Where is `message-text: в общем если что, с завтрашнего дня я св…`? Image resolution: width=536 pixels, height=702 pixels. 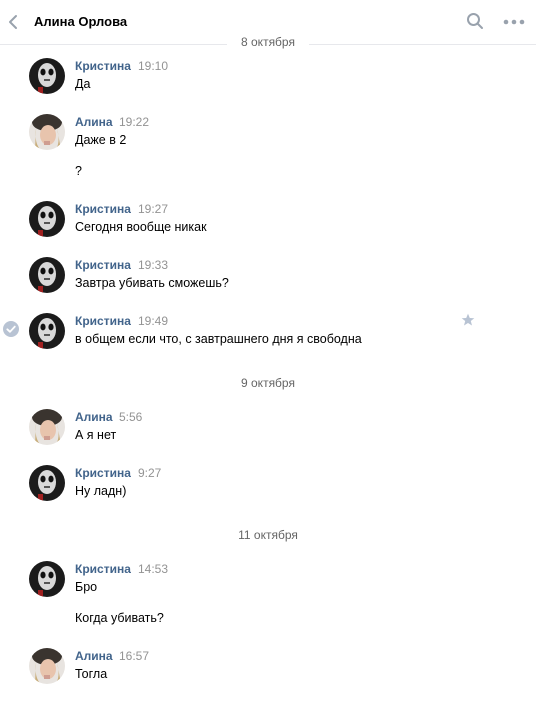
message-text: в общем если что, с завтрашнего дня я св… is located at coordinates (218, 339).